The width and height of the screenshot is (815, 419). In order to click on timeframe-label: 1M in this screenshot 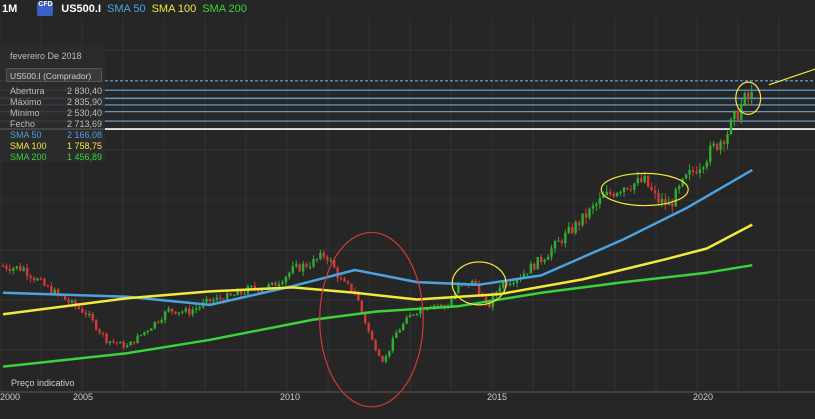, I will do `click(9, 9)`.